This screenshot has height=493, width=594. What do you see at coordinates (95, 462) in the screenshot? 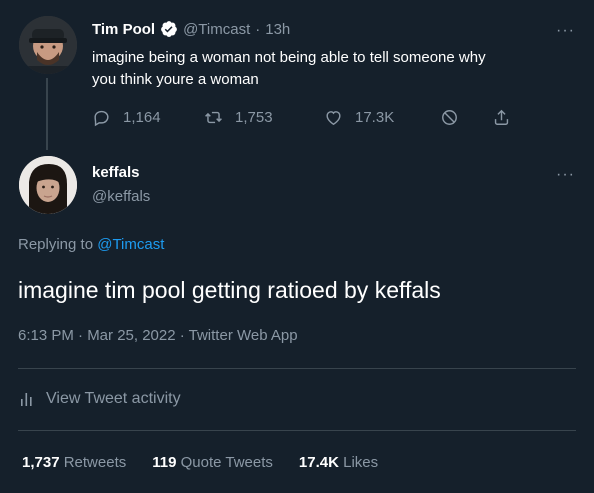
I see `retweets-stat-label: Retweets` at bounding box center [95, 462].